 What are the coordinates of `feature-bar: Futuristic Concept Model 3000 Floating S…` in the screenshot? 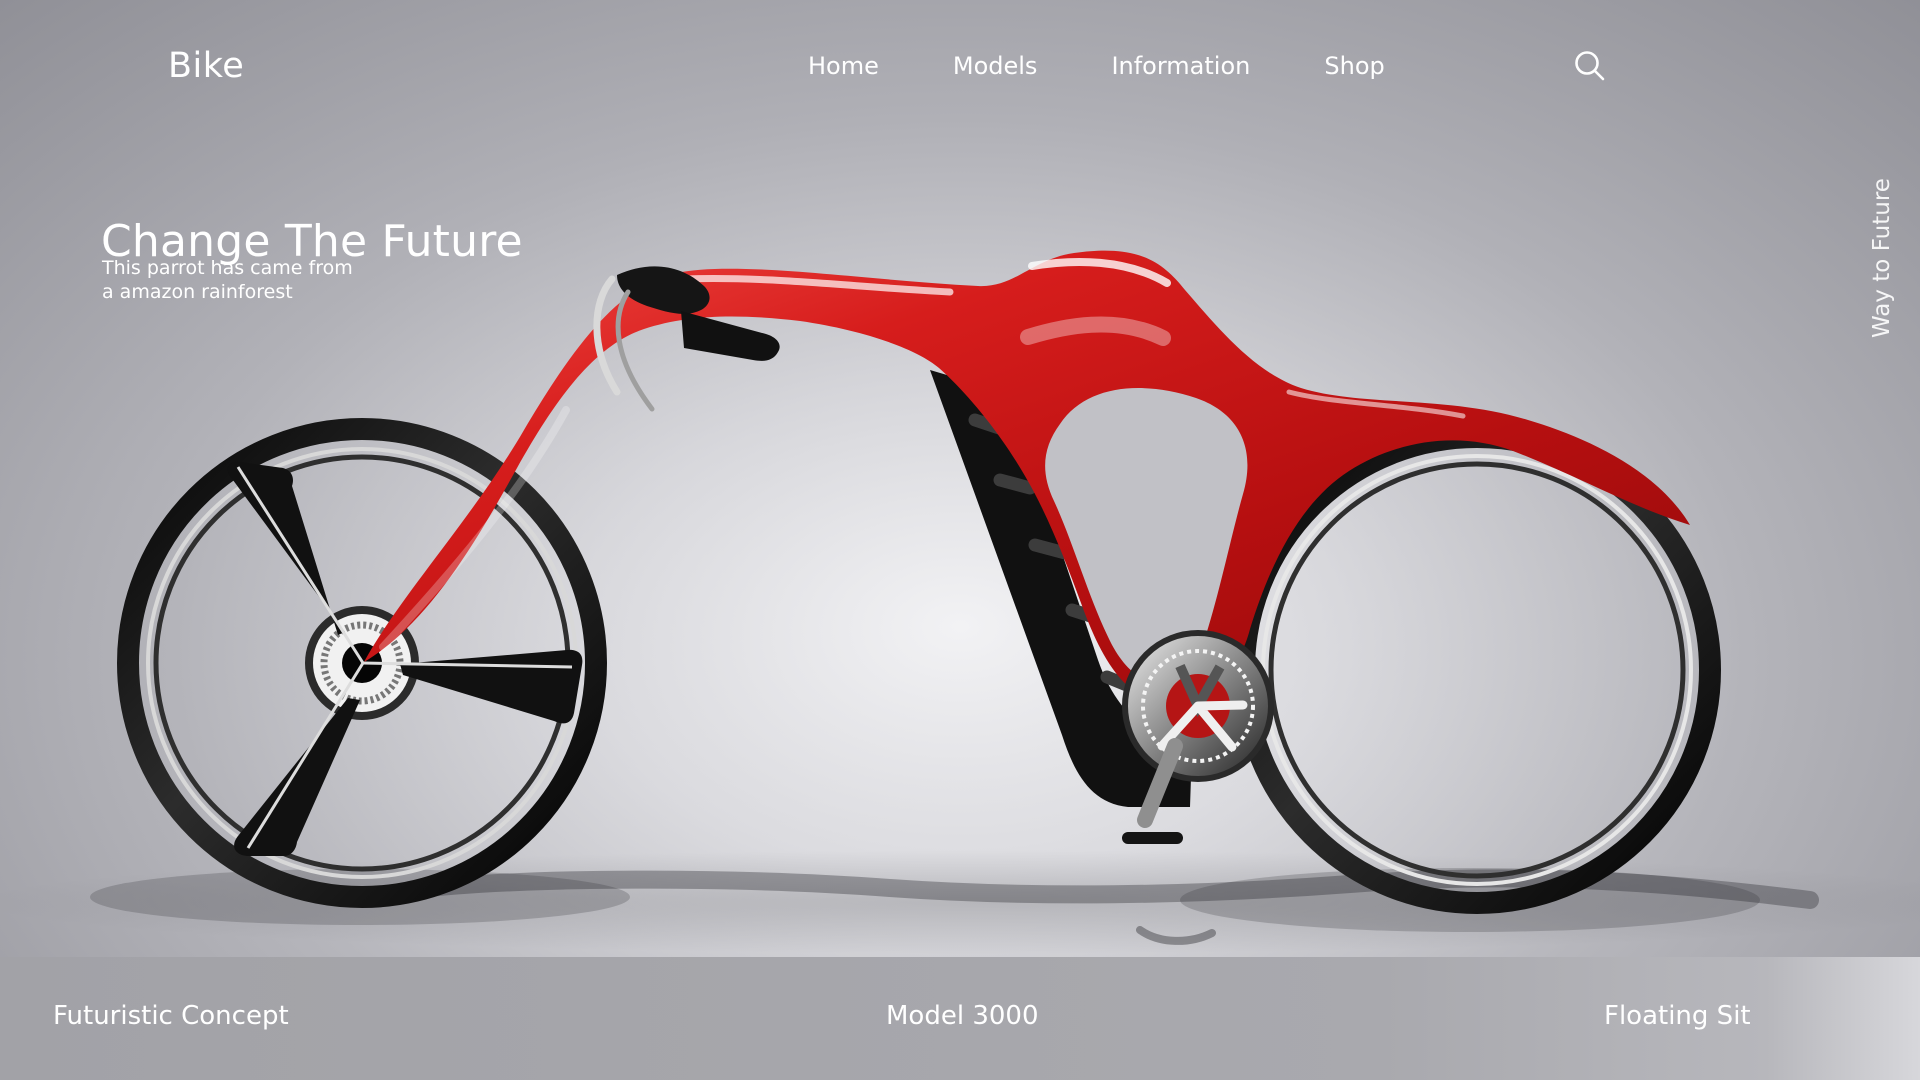 It's located at (960, 1018).